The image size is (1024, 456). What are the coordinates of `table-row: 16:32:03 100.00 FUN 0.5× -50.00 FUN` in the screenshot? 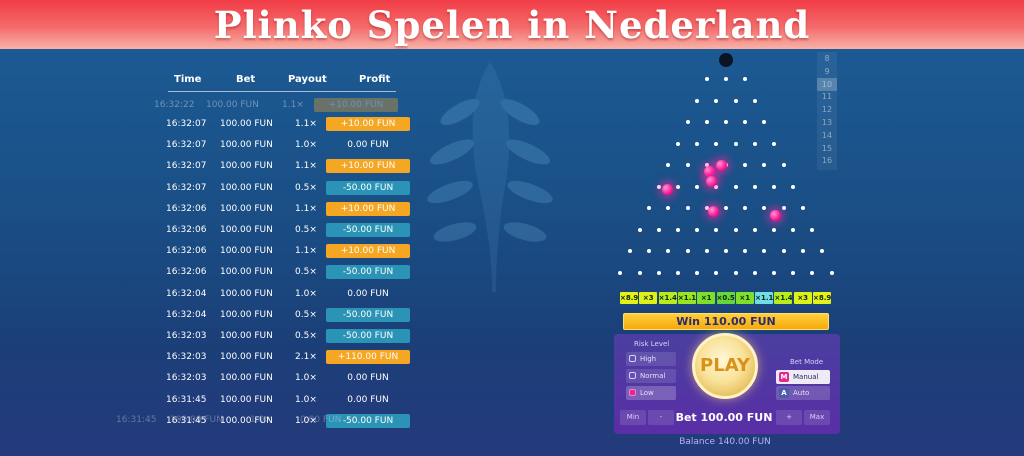 It's located at (285, 337).